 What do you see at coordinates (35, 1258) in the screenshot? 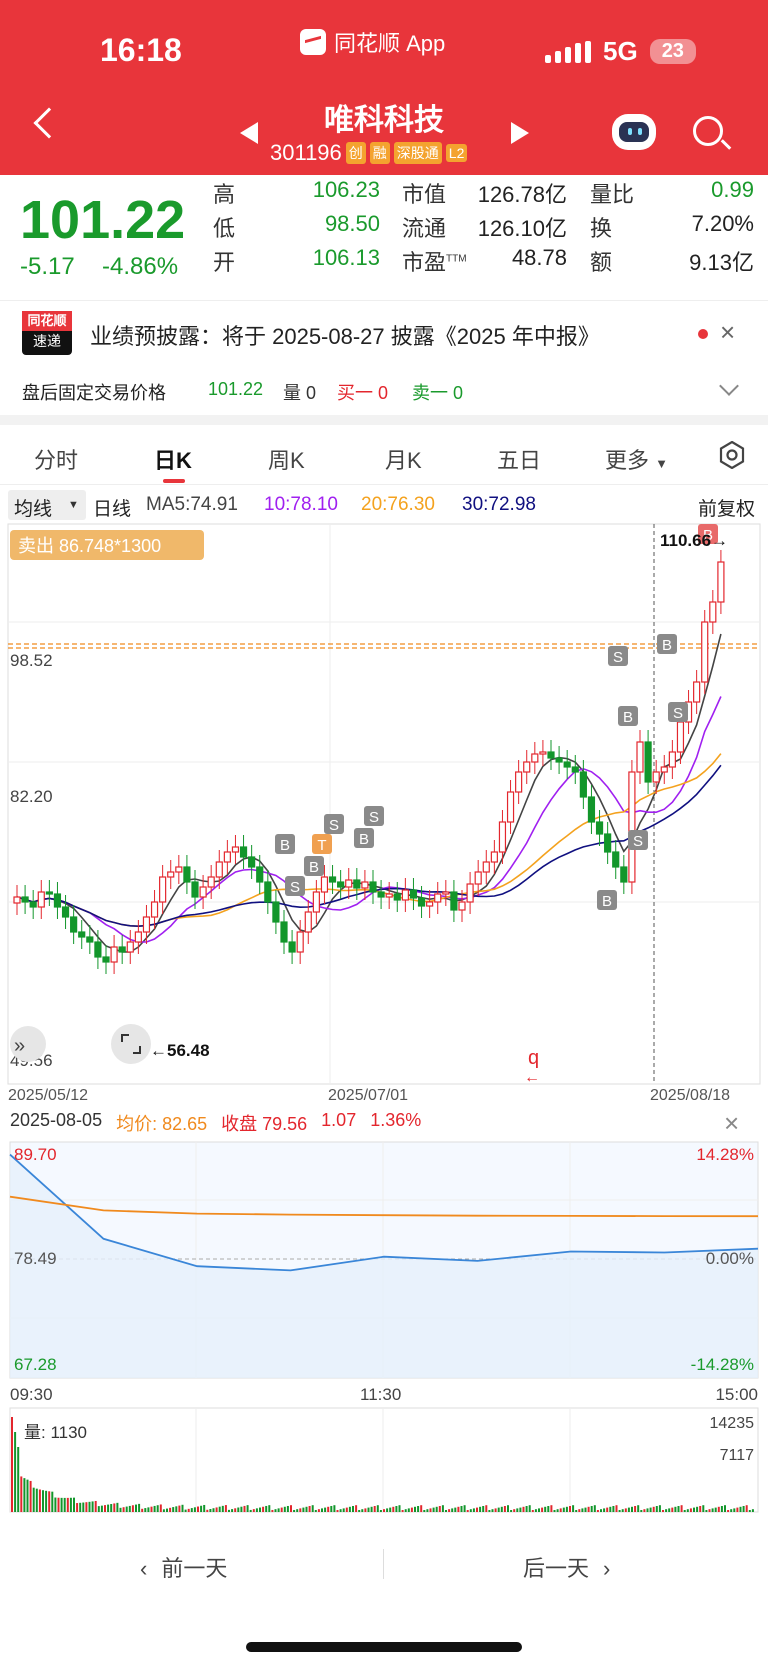
I see `intraday-mid-left: 78.49` at bounding box center [35, 1258].